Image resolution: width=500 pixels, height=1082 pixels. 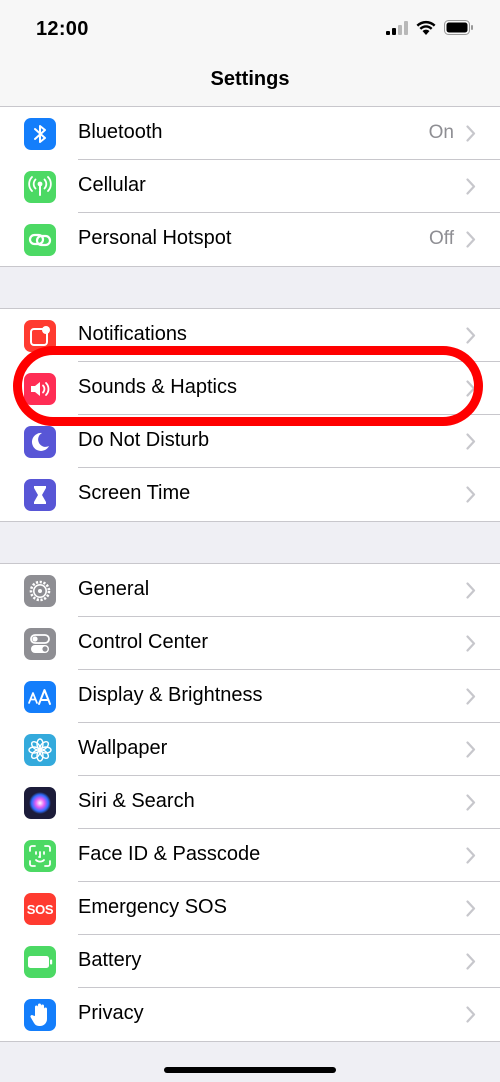 I want to click on battery-icon, so click(x=40, y=962).